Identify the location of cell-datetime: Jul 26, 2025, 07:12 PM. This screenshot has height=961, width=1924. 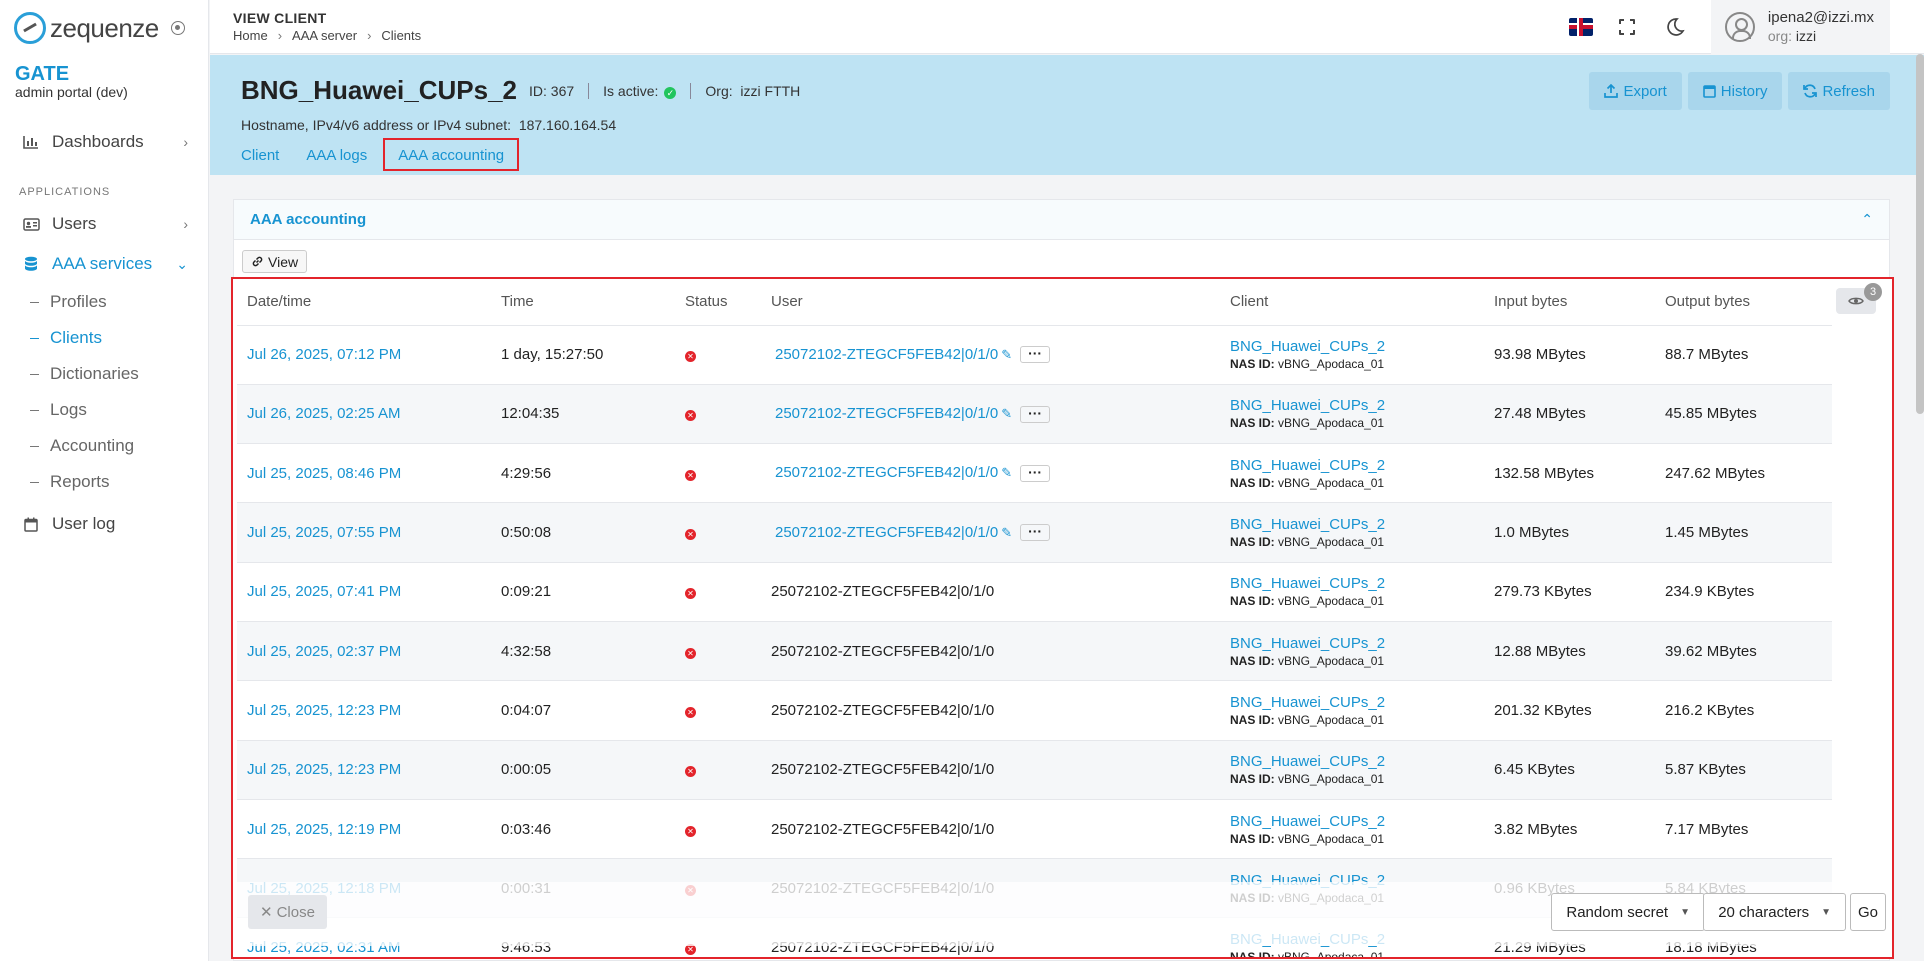
(364, 355).